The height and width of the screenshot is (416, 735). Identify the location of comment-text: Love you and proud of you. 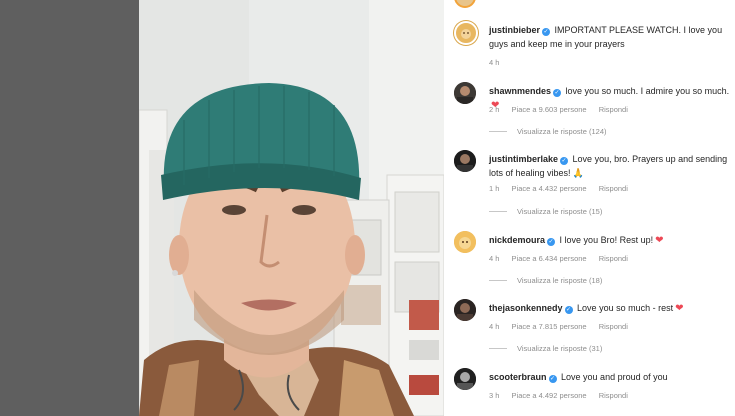
(614, 377).